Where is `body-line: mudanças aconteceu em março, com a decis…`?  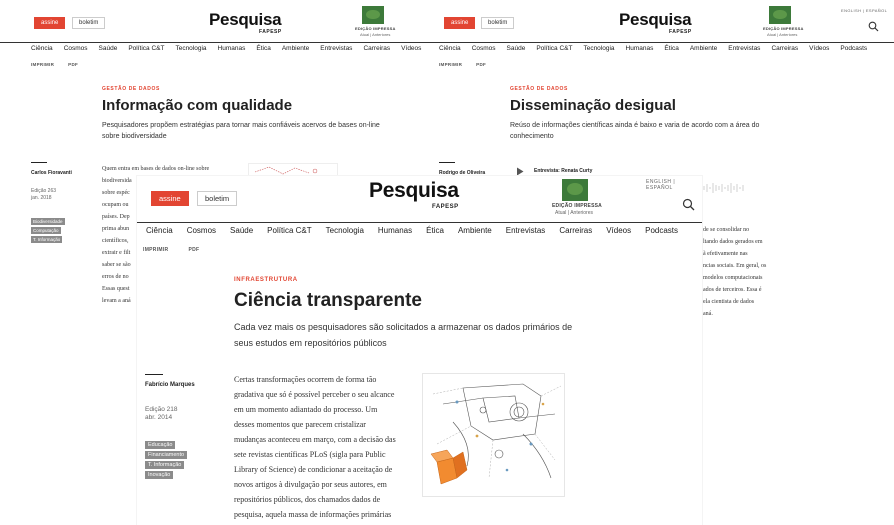 body-line: mudanças aconteceu em março, com a decis… is located at coordinates (315, 439).